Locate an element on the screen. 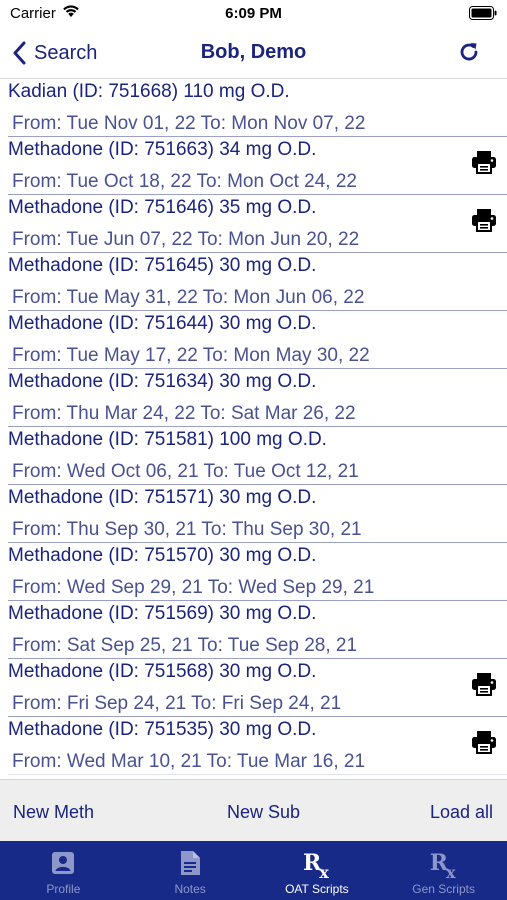 This screenshot has height=900, width=507. back-button-label: Search is located at coordinates (66, 52).